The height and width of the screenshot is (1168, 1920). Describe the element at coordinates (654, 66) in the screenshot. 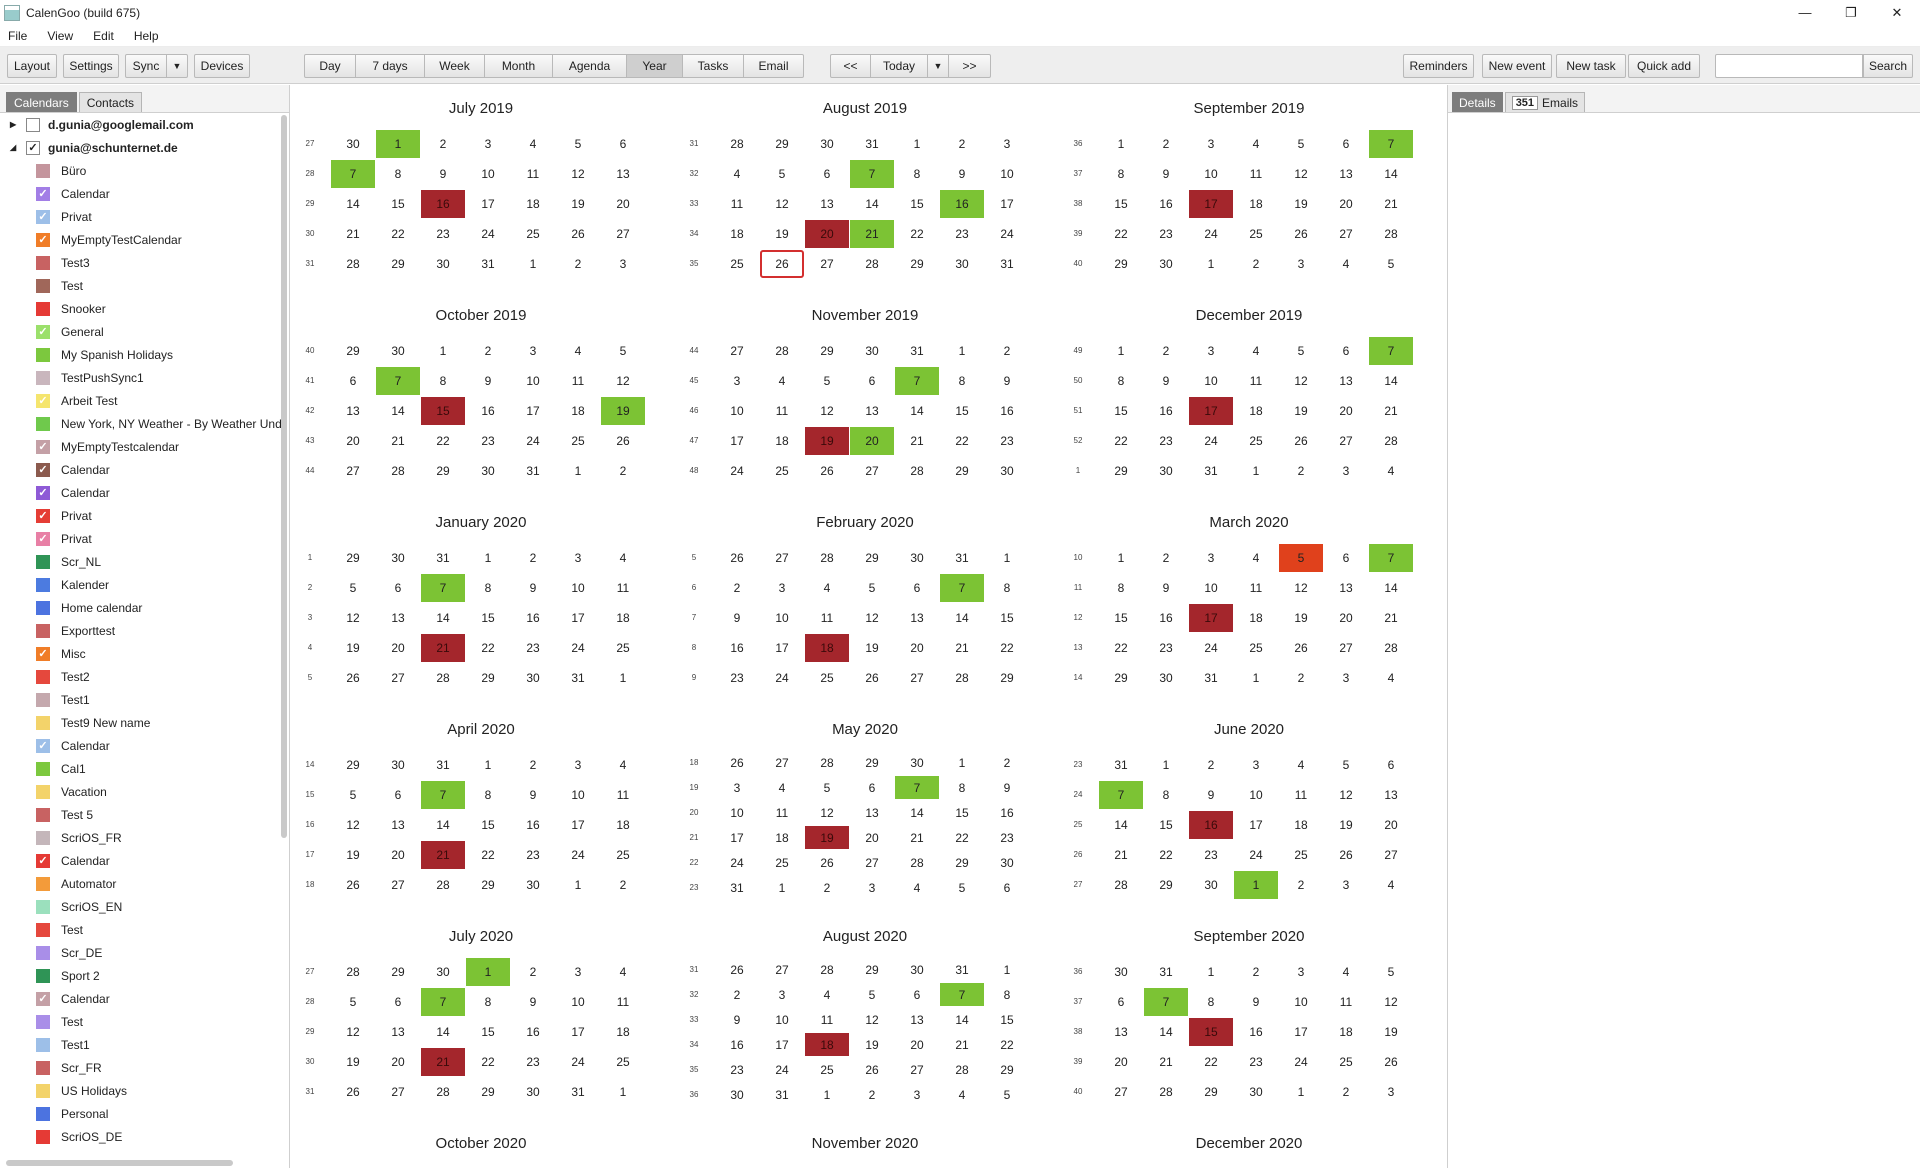

I see `view-year-button: Year` at that location.